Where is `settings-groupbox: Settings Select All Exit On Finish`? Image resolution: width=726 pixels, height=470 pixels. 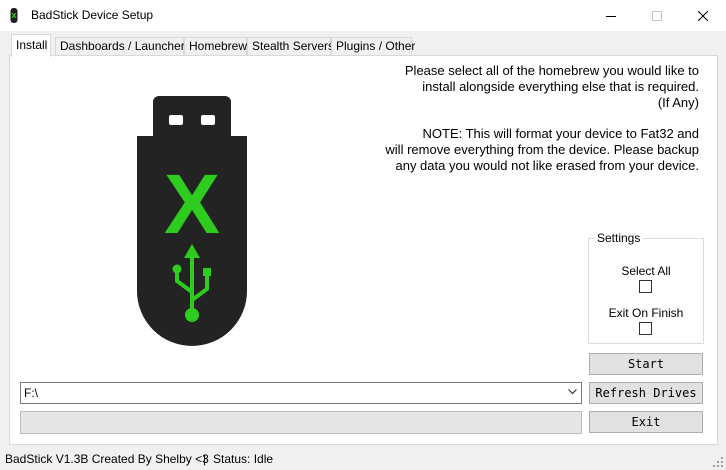
settings-groupbox: Settings Select All Exit On Finish is located at coordinates (646, 287).